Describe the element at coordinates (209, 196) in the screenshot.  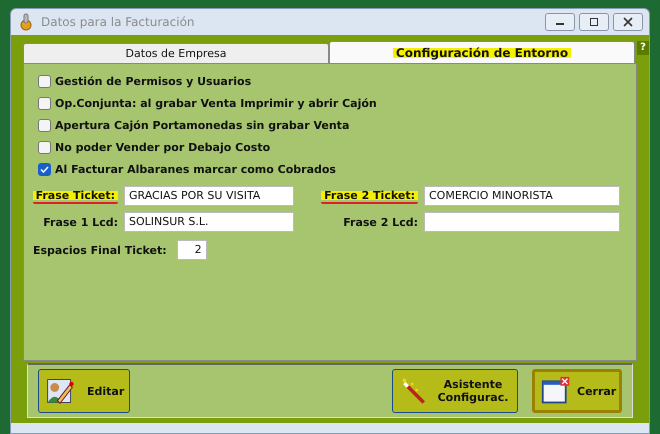
I see `text-field: GRACIAS POR SU VISITA` at that location.